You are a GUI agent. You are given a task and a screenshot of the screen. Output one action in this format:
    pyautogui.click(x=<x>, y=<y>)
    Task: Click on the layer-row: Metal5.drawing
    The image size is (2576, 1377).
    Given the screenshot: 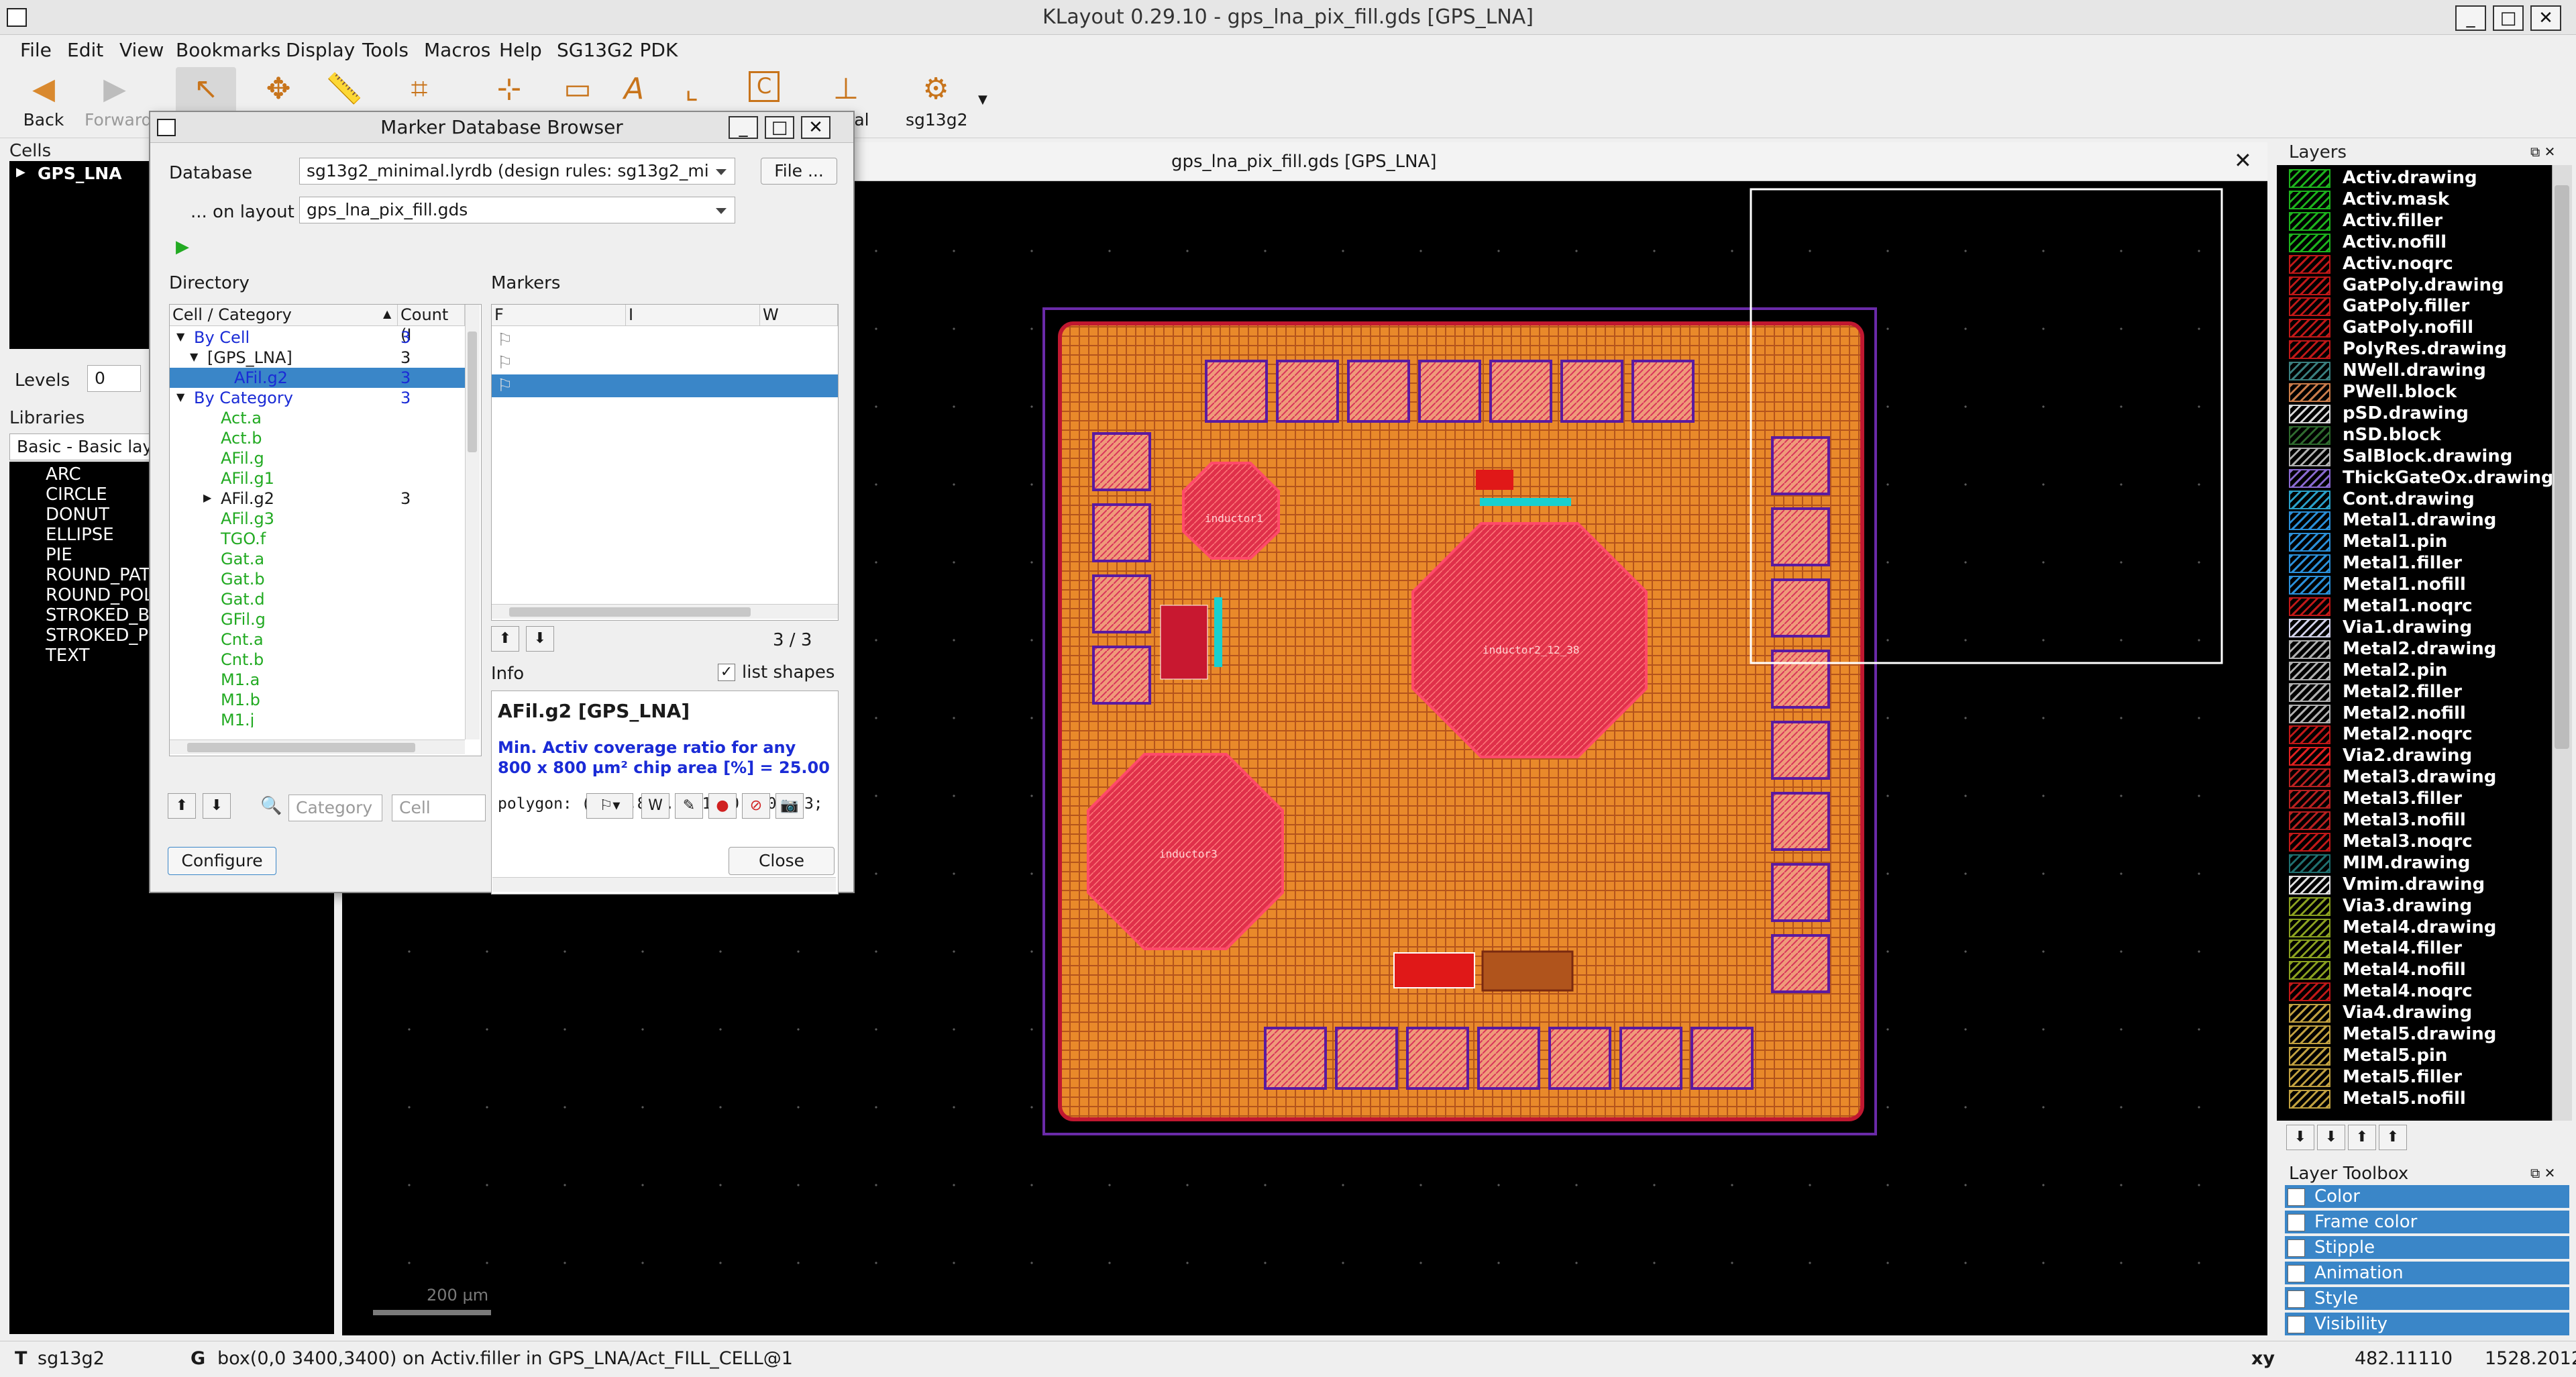 What is the action you would take?
    pyautogui.click(x=2424, y=1035)
    